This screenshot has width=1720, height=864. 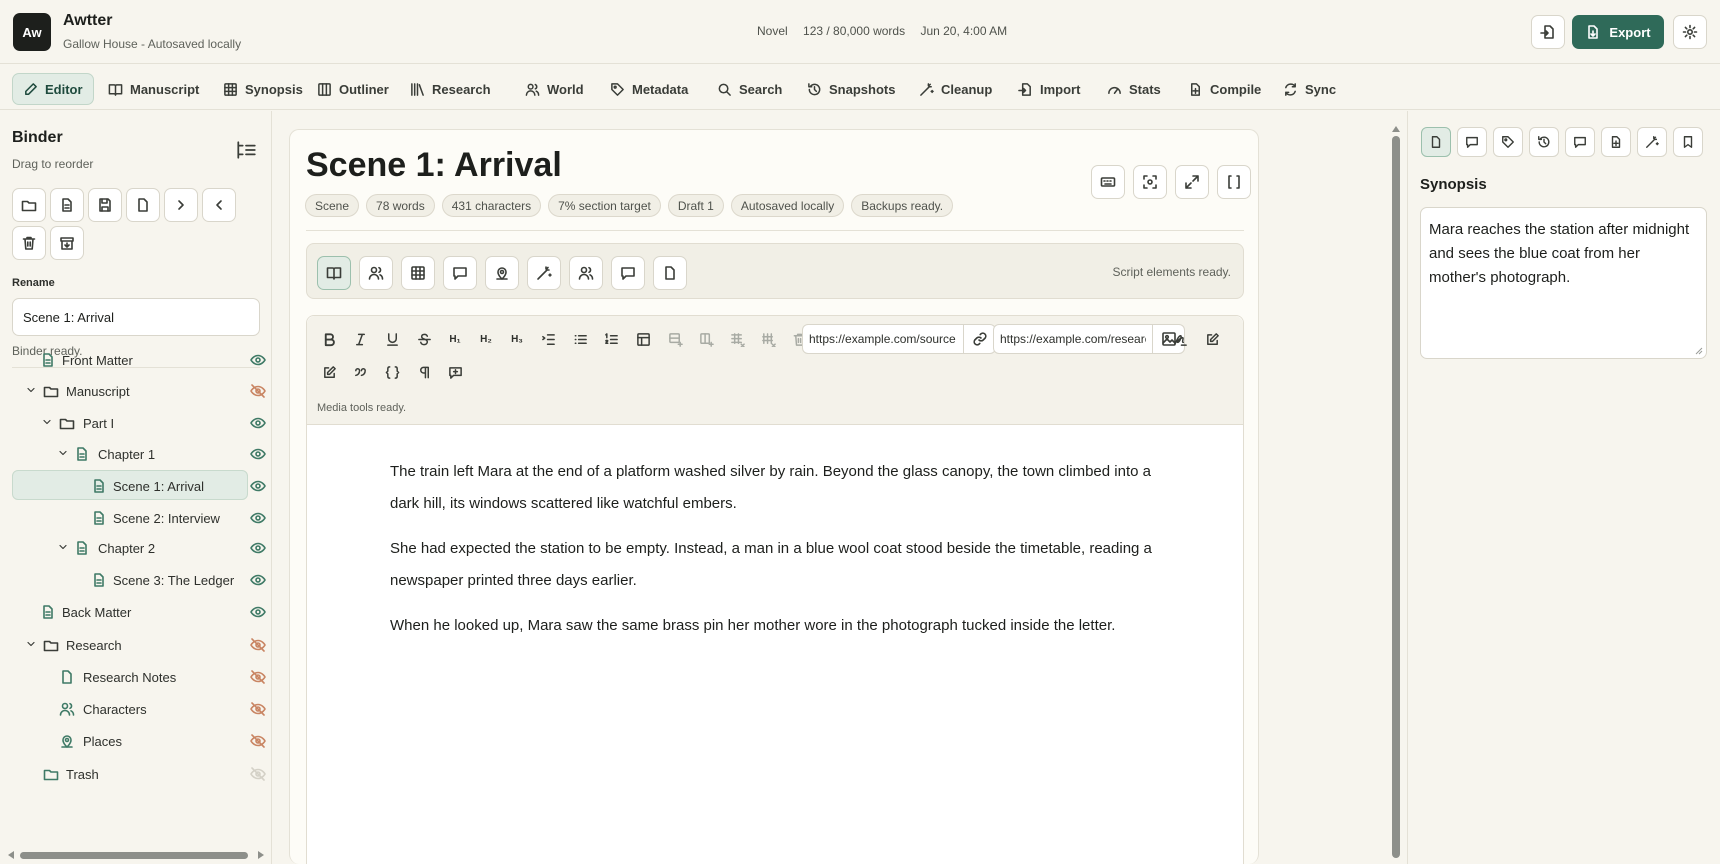 What do you see at coordinates (1049, 89) in the screenshot?
I see `tab-import: Import` at bounding box center [1049, 89].